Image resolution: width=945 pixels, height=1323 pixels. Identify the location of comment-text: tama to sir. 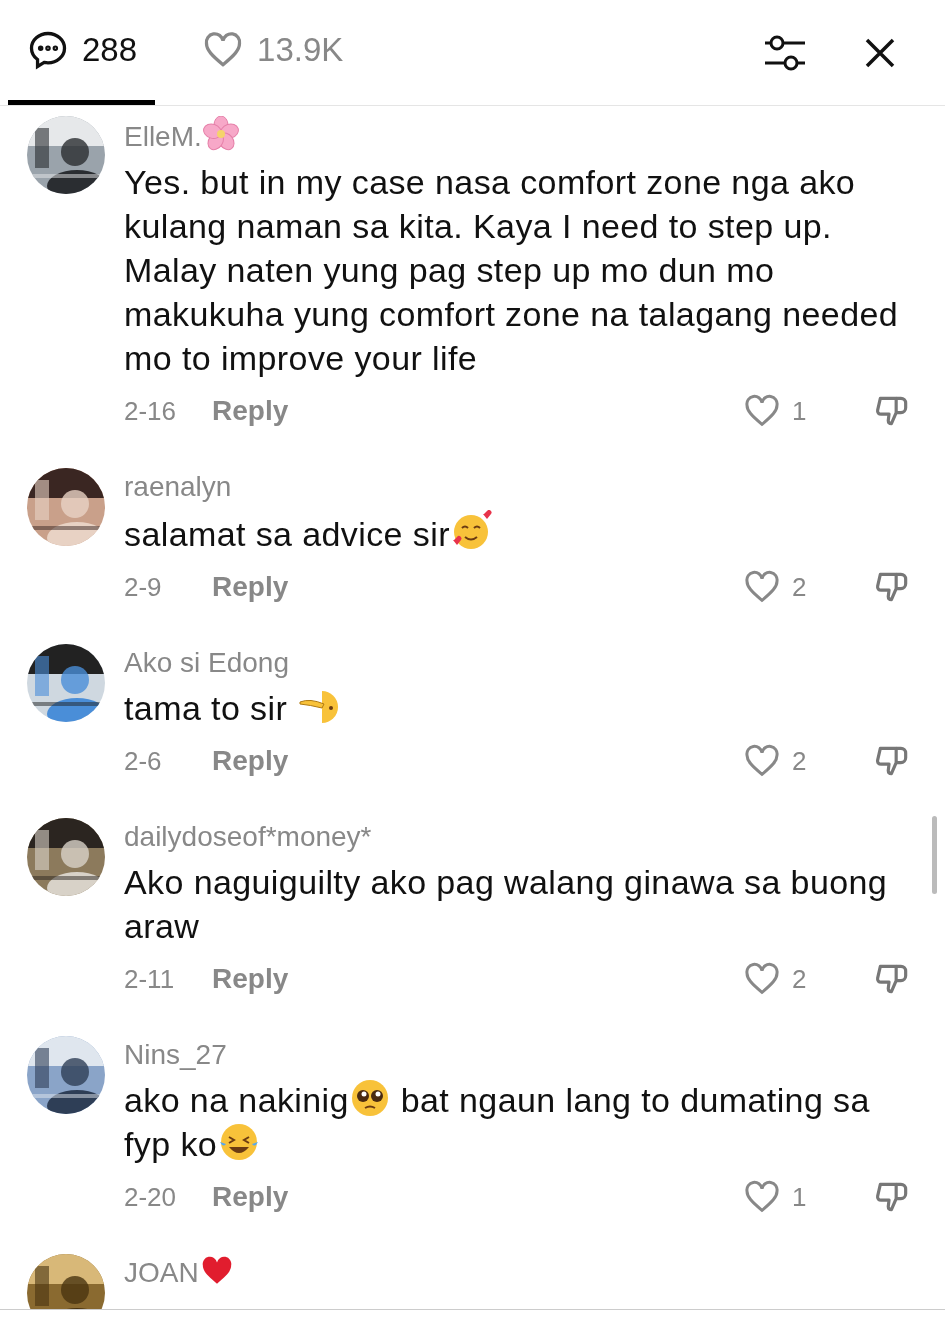
(518, 708).